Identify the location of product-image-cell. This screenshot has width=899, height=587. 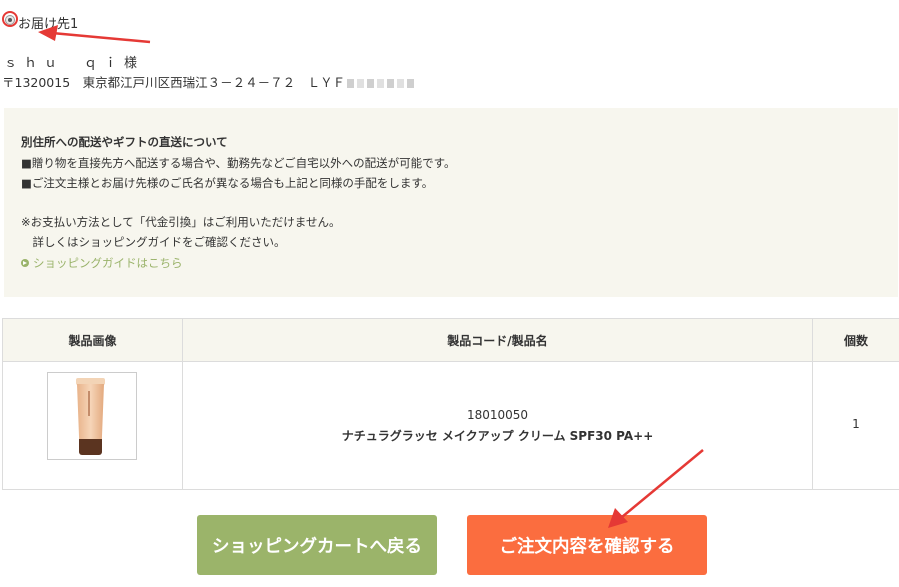
(93, 425).